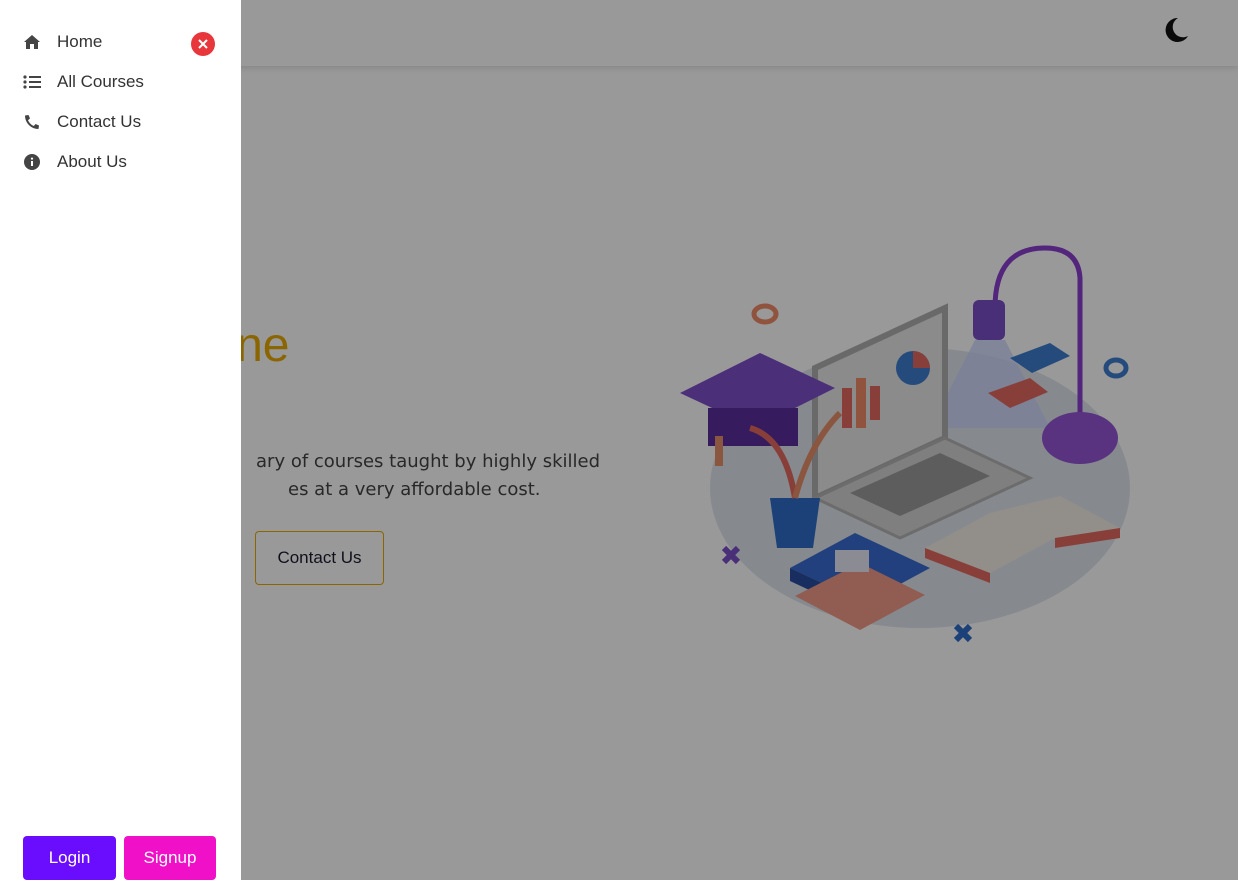 The width and height of the screenshot is (1238, 880). I want to click on sidebar-item-about-us: About Us, so click(73, 162).